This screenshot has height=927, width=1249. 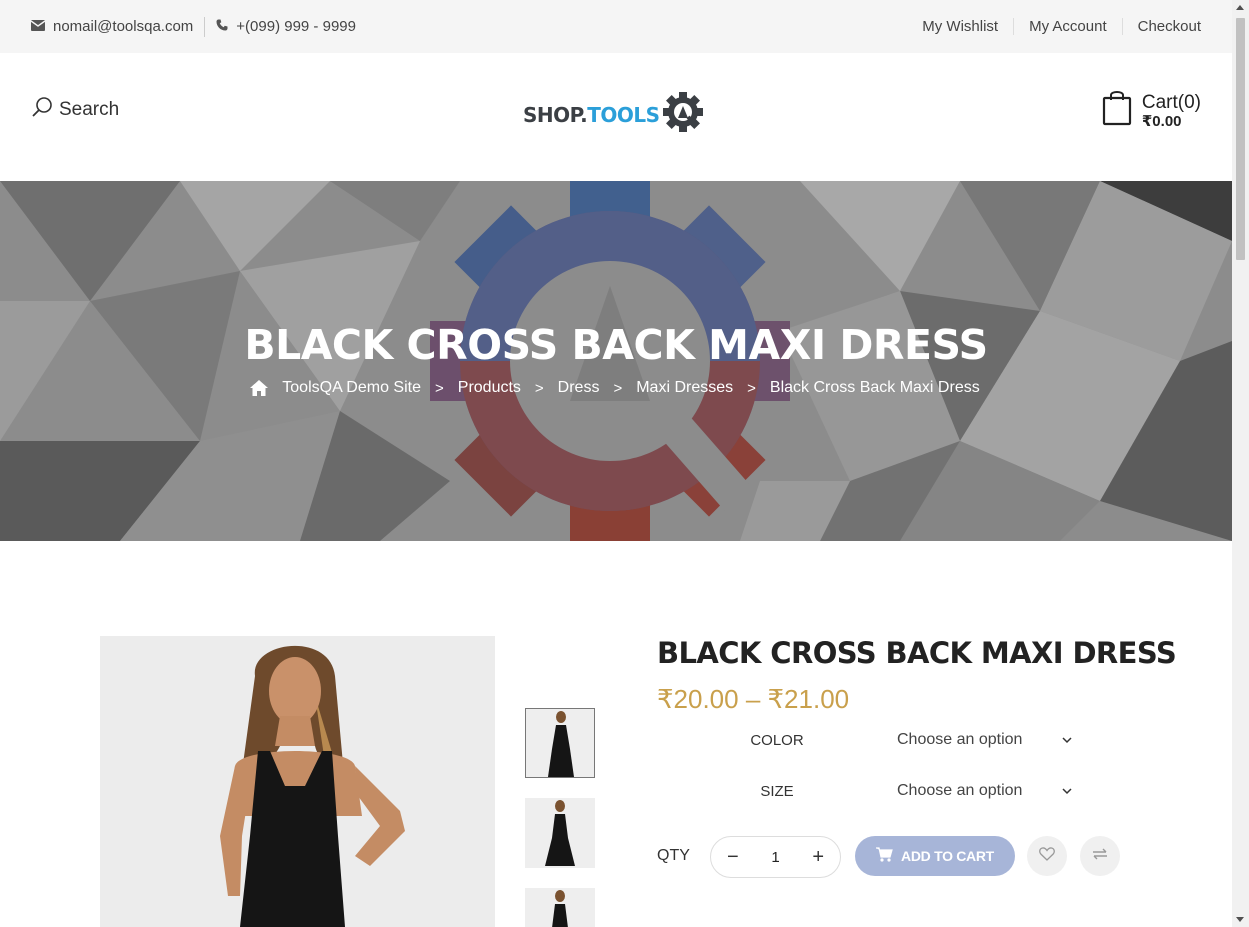 What do you see at coordinates (38, 26) in the screenshot?
I see `envelope-icon` at bounding box center [38, 26].